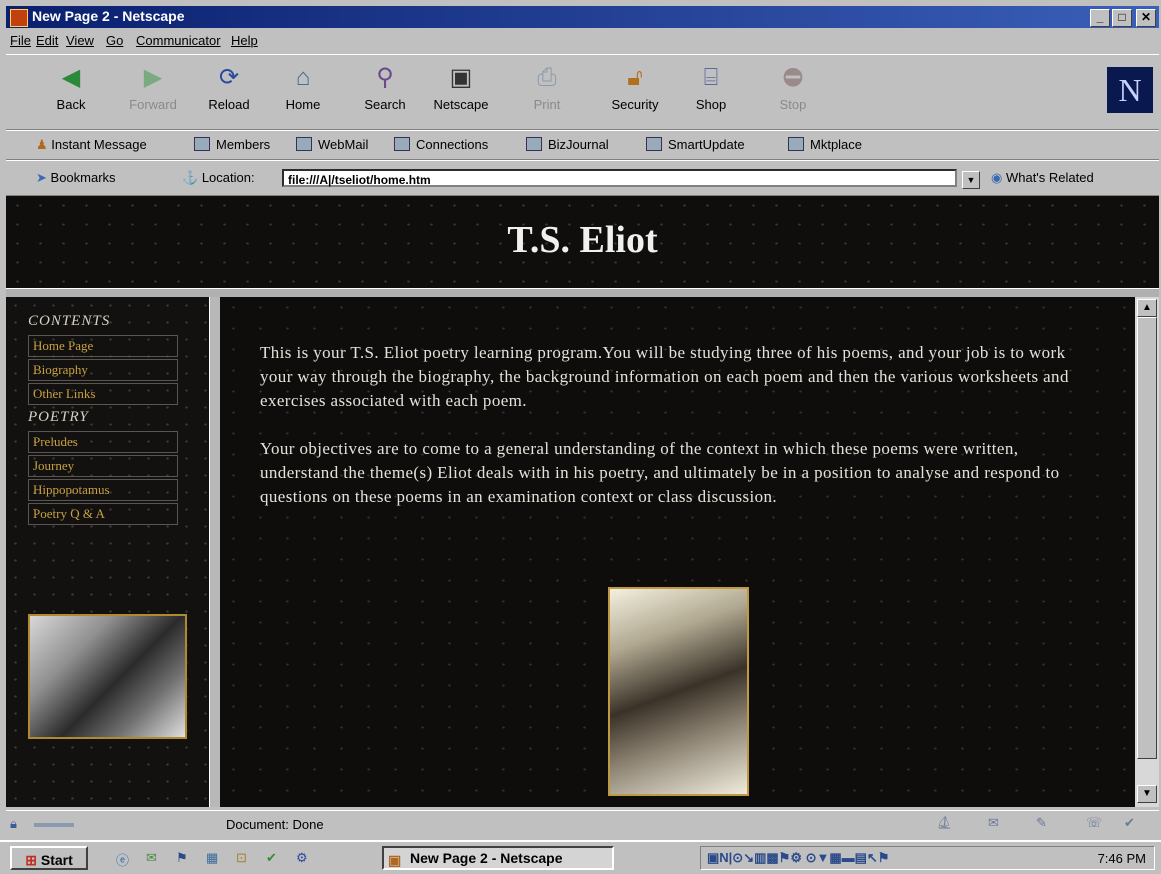  I want to click on task-button-netscape: ▣ New Page 2 - Netscape, so click(498, 858).